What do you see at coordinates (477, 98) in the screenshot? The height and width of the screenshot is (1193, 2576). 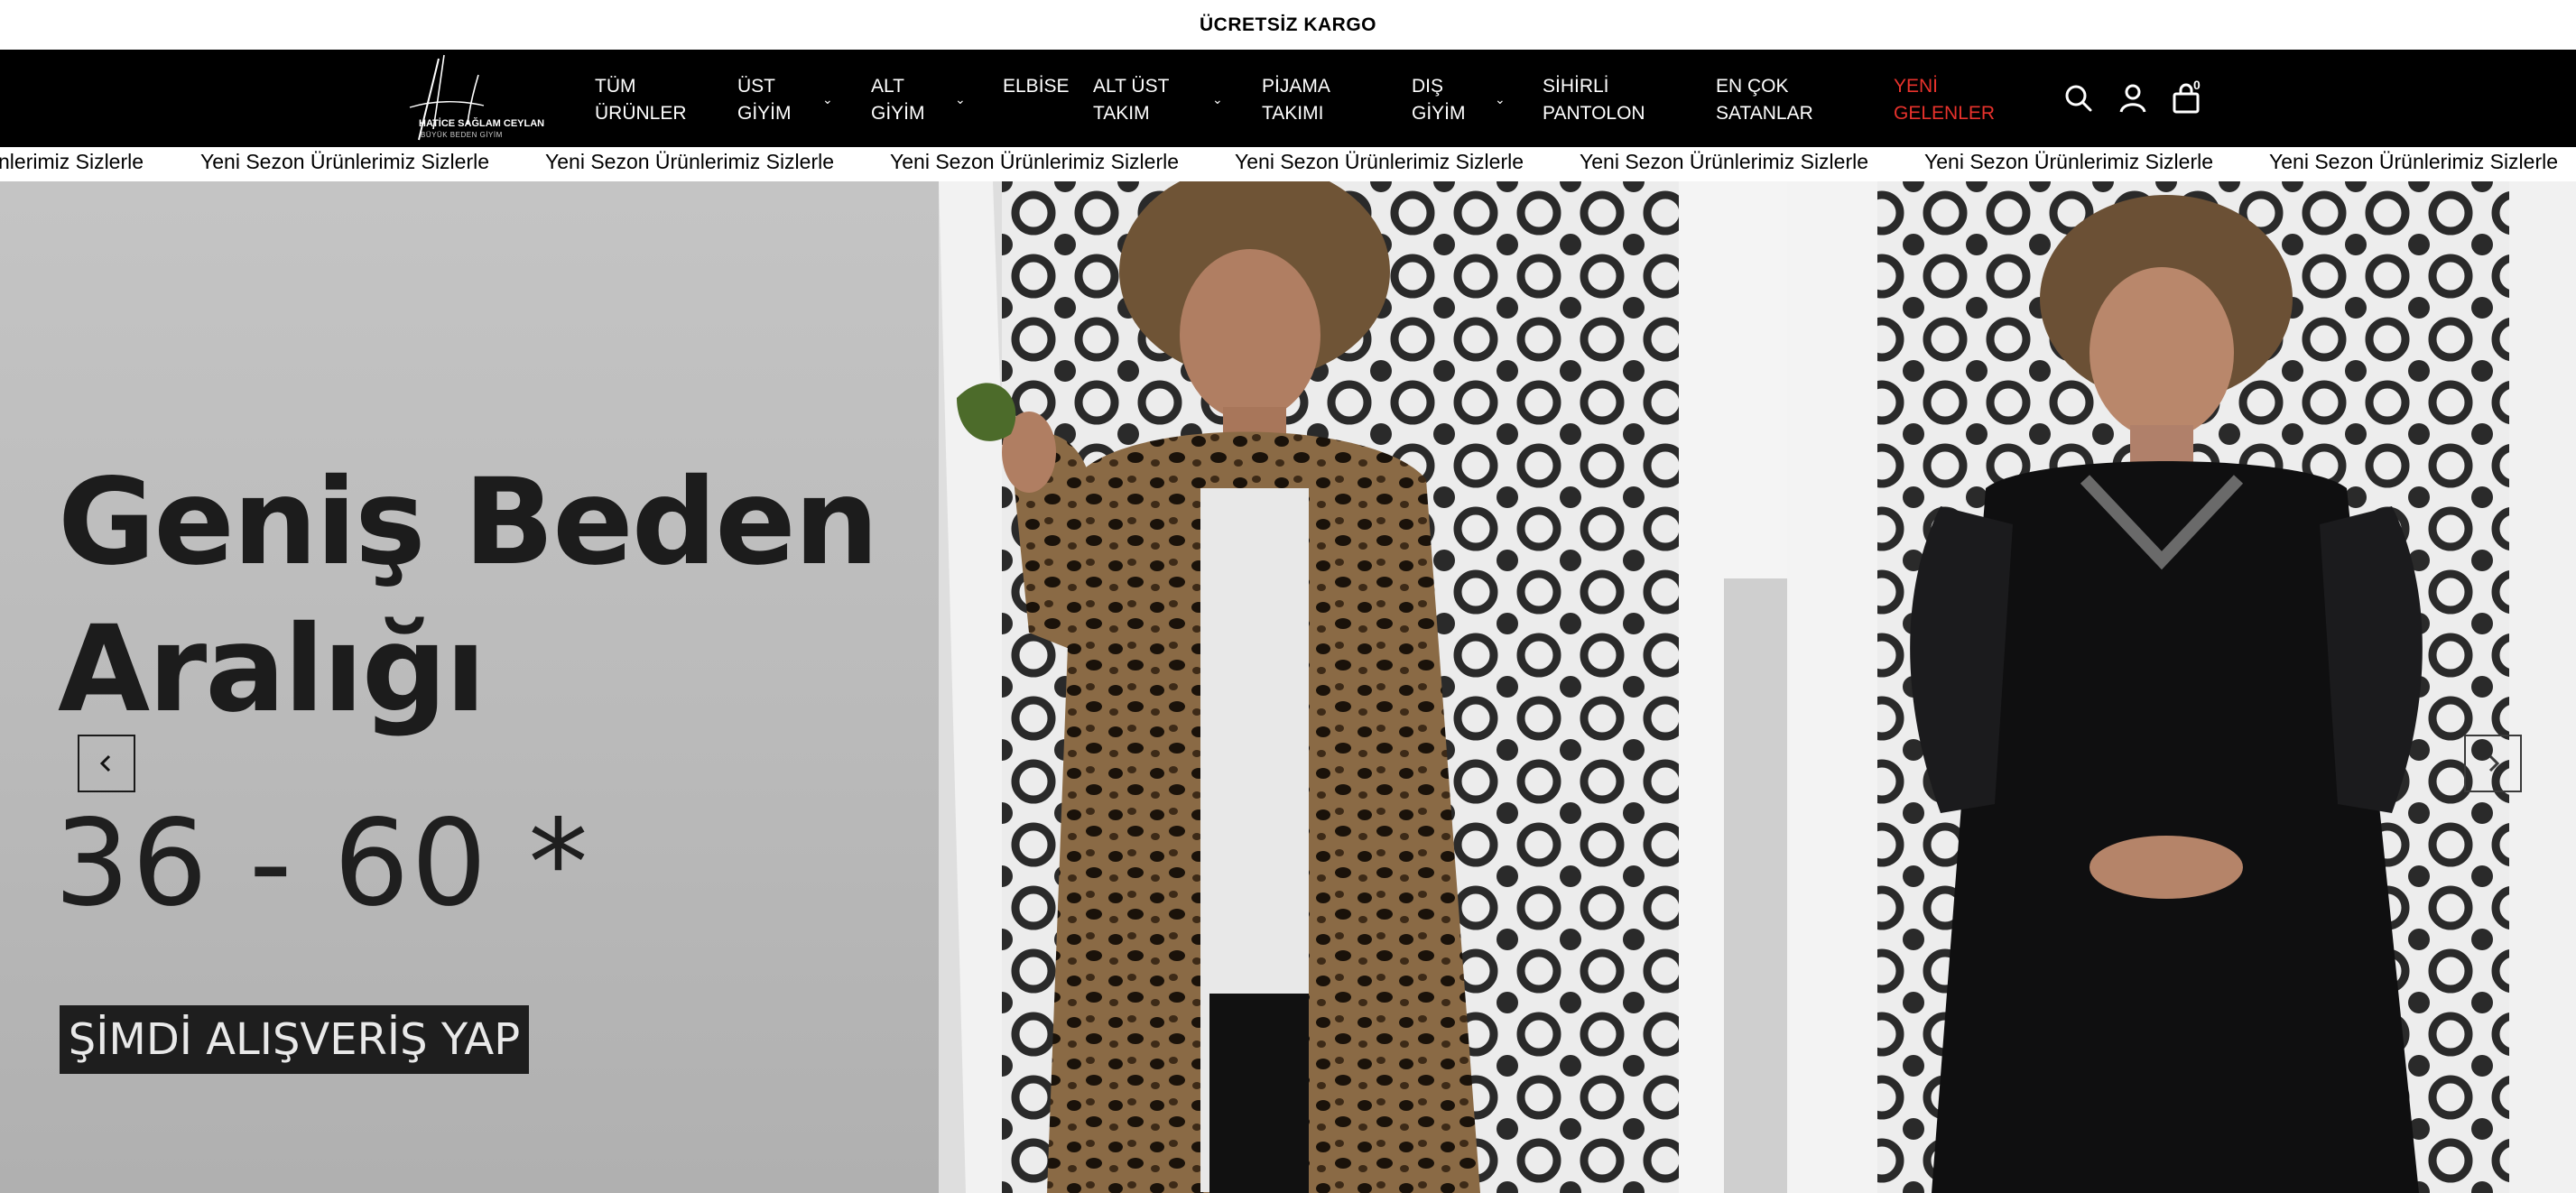 I see `brand-logo: HATİCE SAĞLAM CEYLAN BÜYÜK BEDEN GİYİM` at bounding box center [477, 98].